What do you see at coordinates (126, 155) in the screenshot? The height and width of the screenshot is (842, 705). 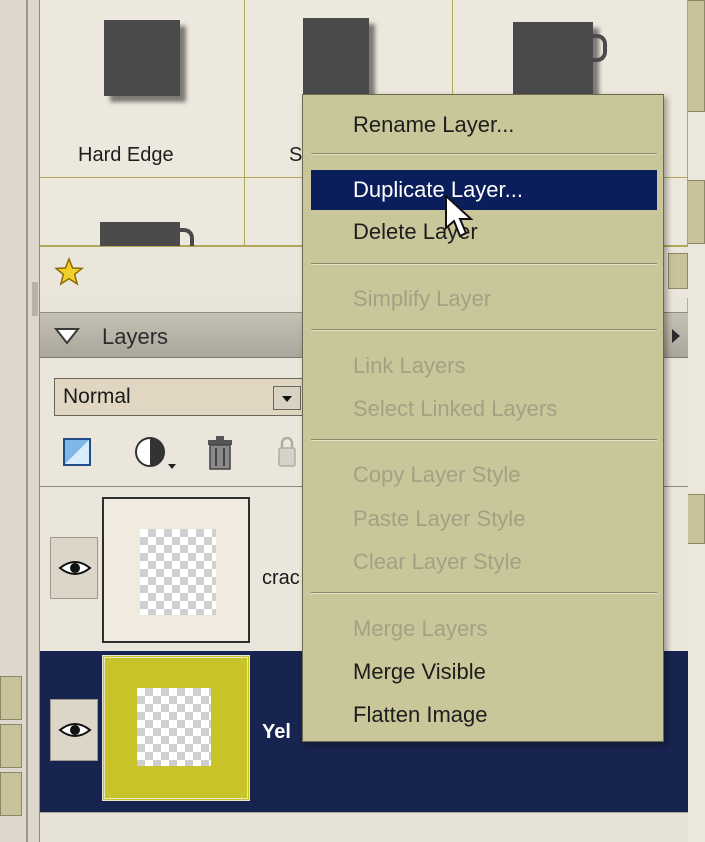 I see `style-label: Hard Edge` at bounding box center [126, 155].